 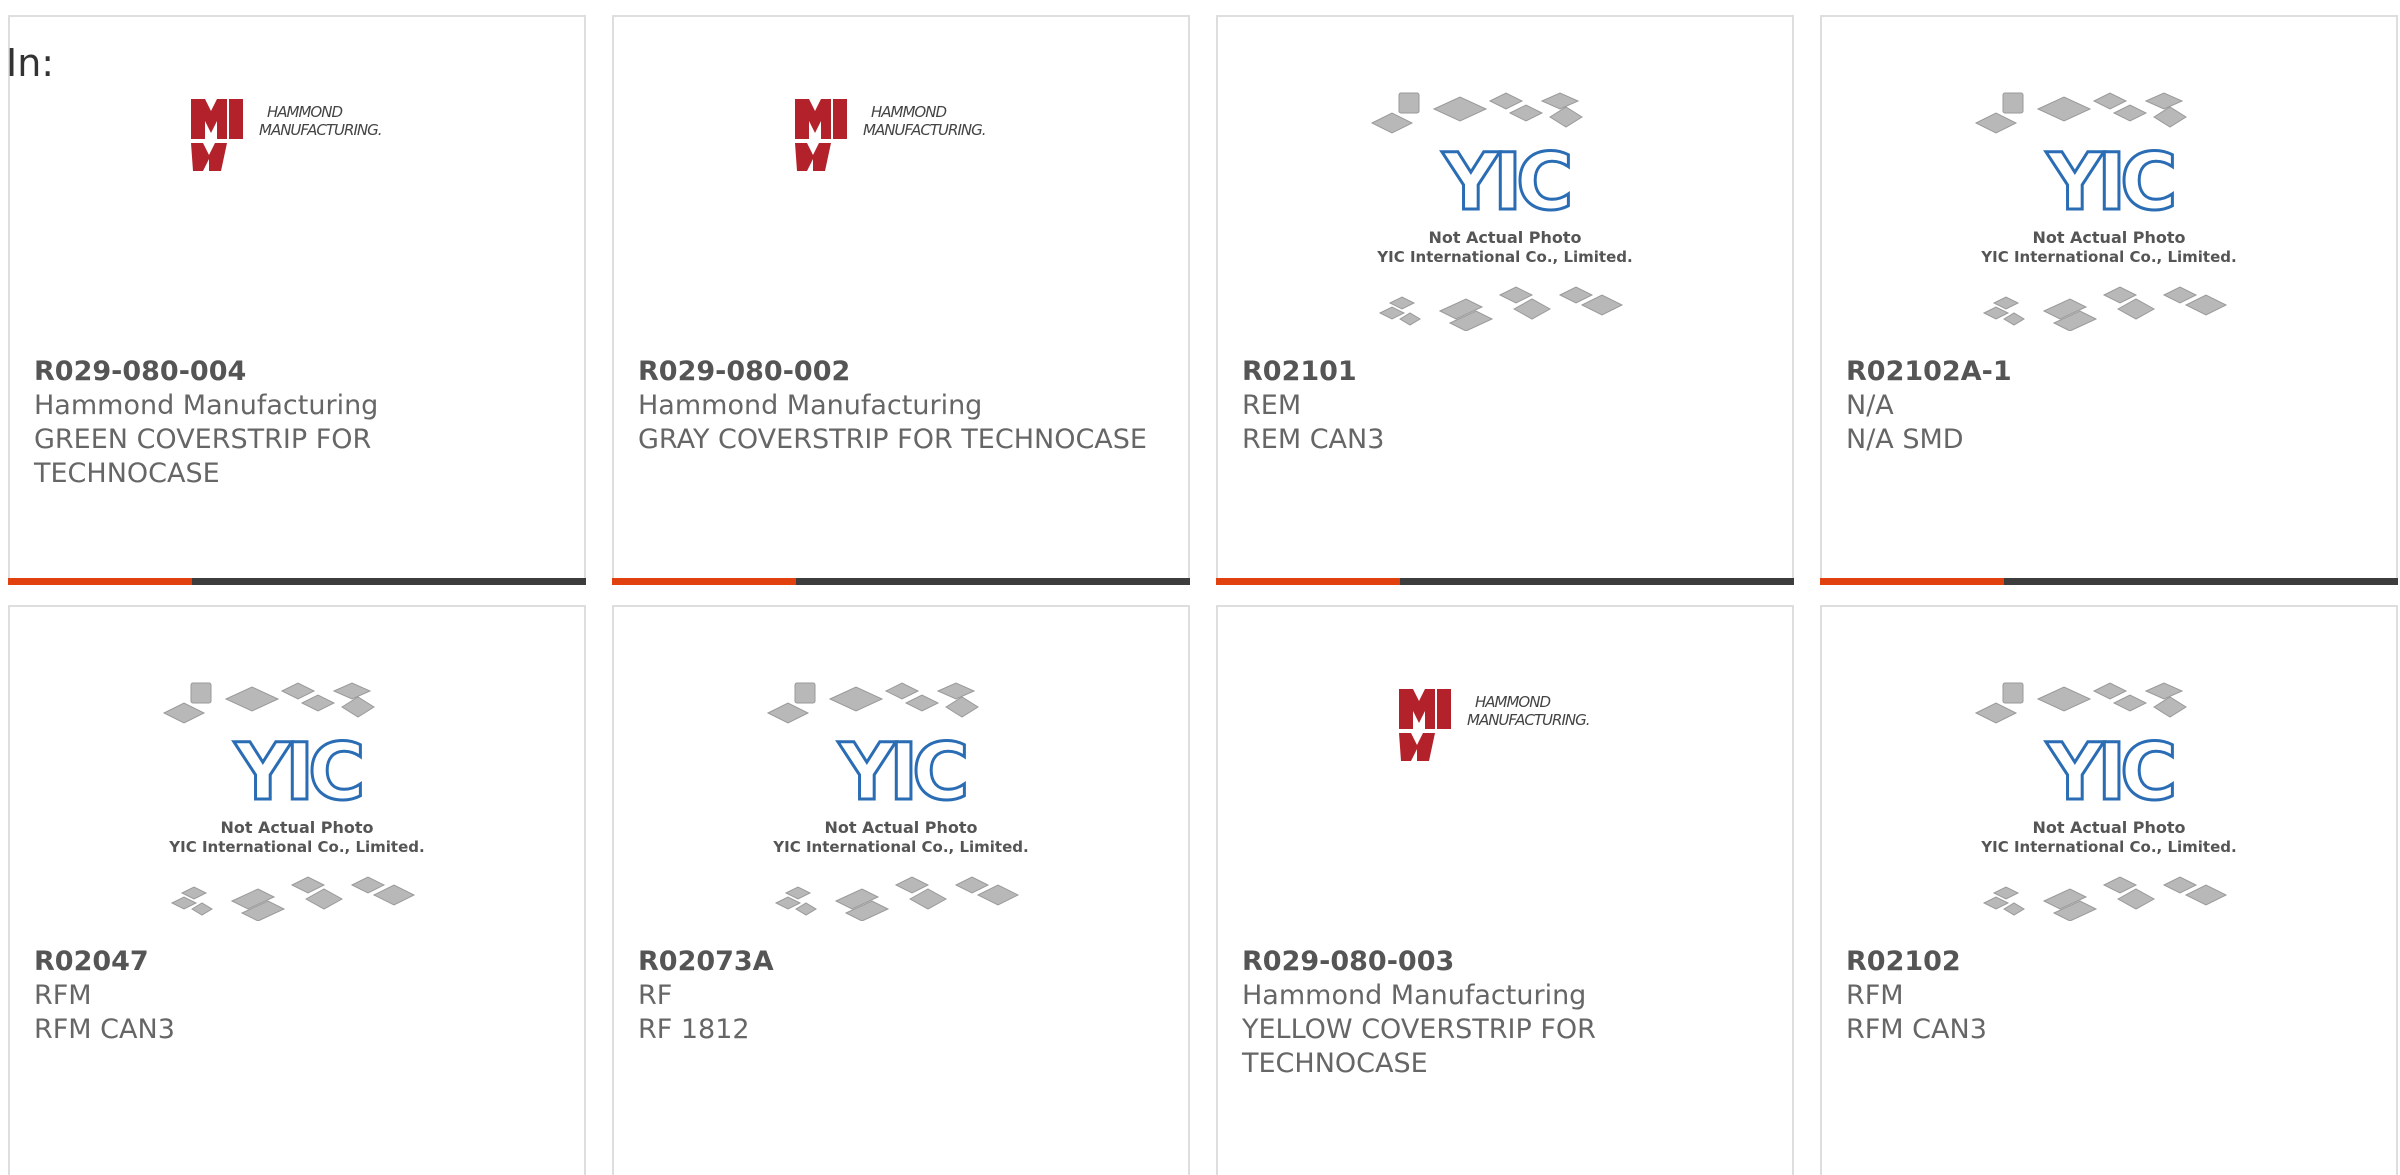 I want to click on product-description: GREEN COVERSTRIP FOR TECHNOCASE, so click(x=203, y=456).